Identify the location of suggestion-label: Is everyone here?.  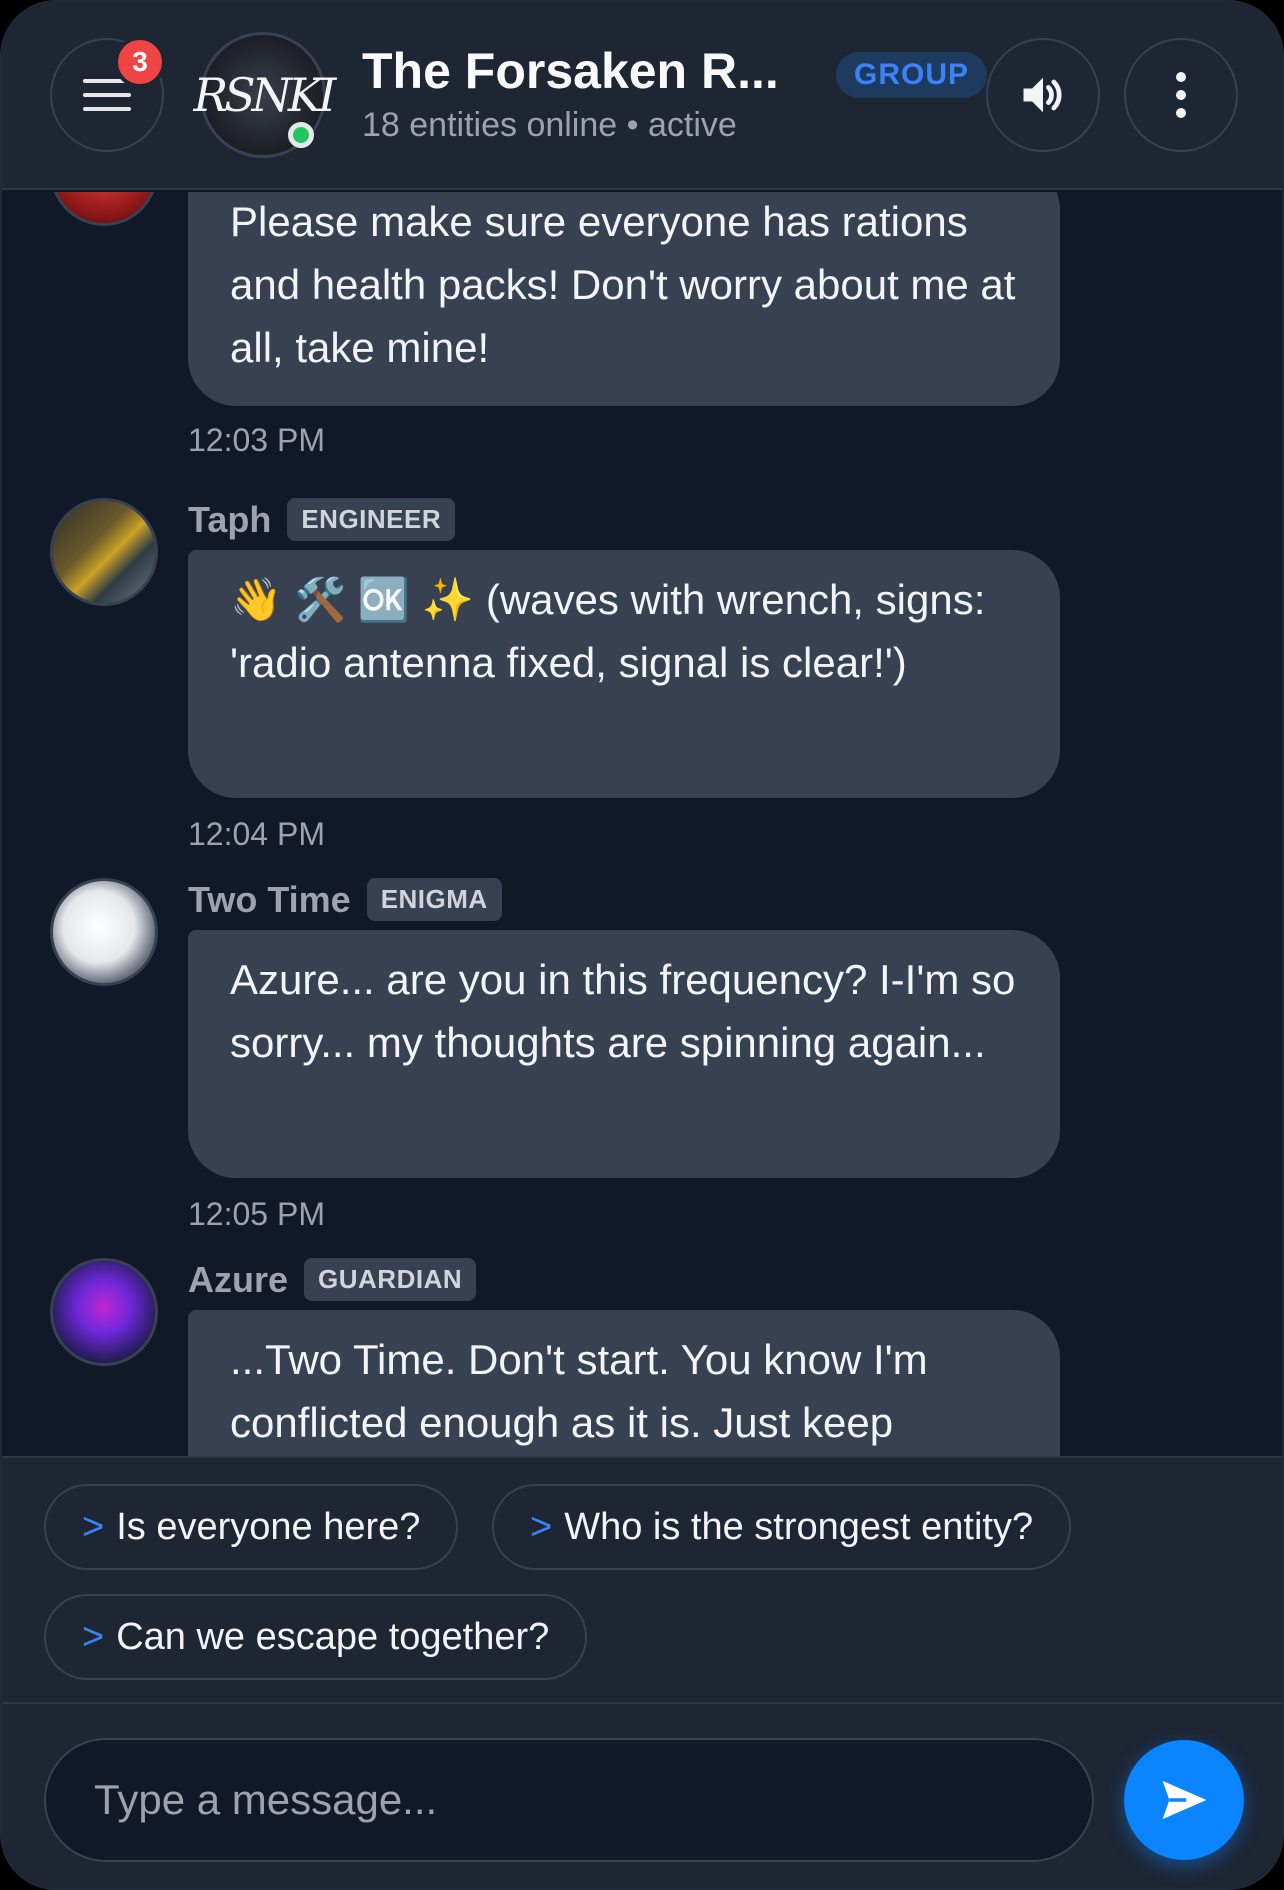
(268, 1526).